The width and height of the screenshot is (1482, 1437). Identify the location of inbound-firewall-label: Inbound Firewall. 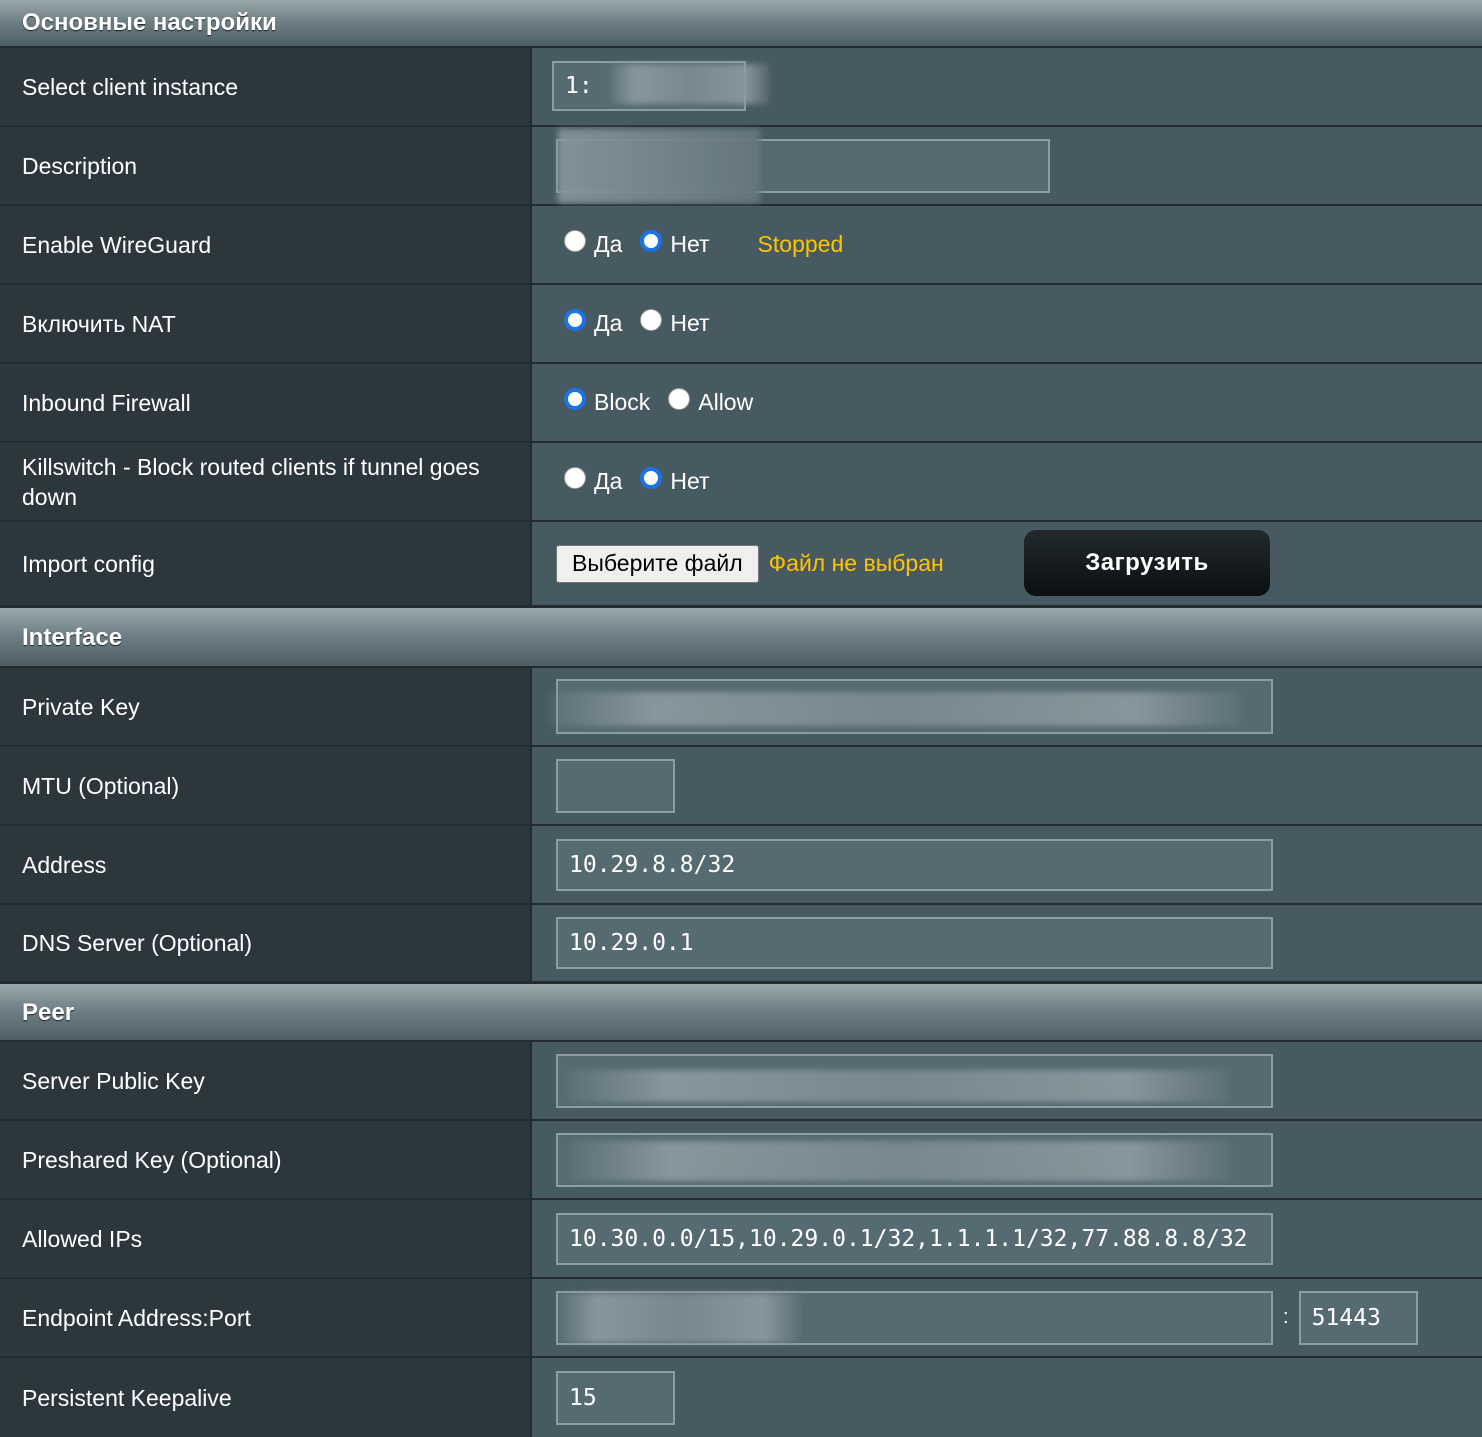
(266, 402).